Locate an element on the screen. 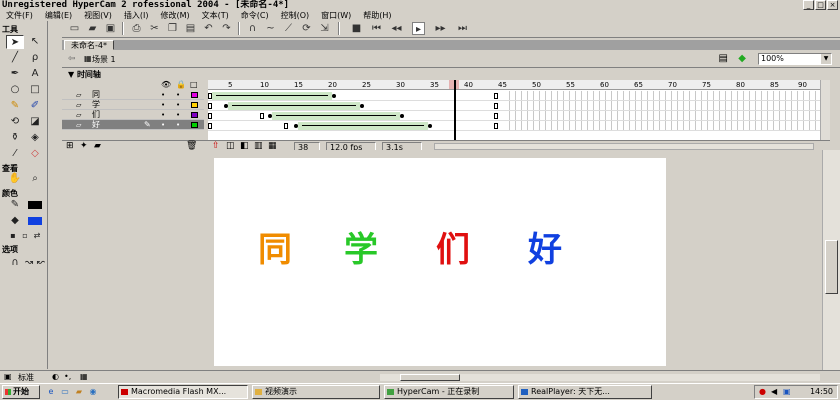  subselect-tool-icon: ↖ is located at coordinates (35, 42).